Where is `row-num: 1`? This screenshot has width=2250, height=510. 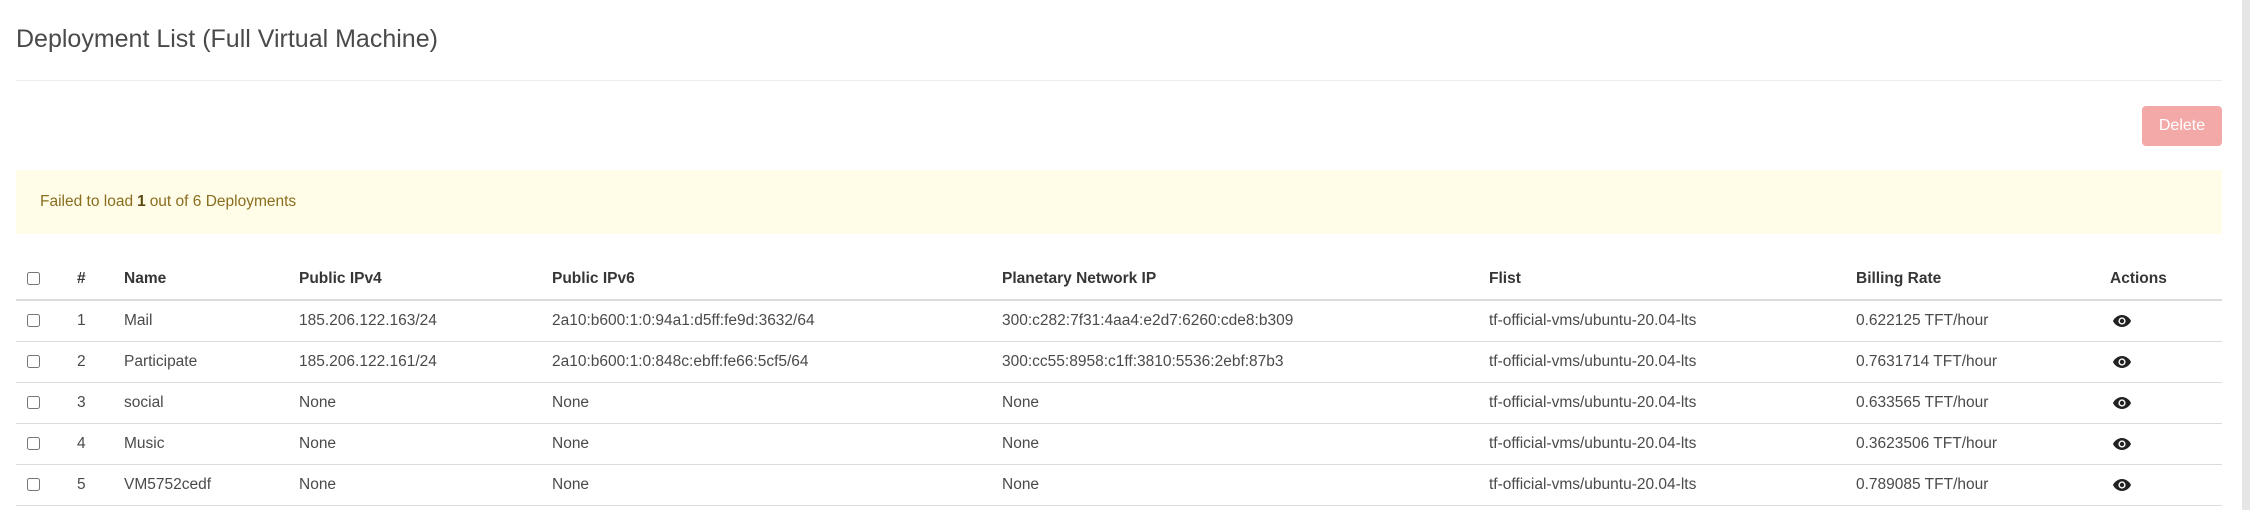
row-num: 1 is located at coordinates (100, 321).